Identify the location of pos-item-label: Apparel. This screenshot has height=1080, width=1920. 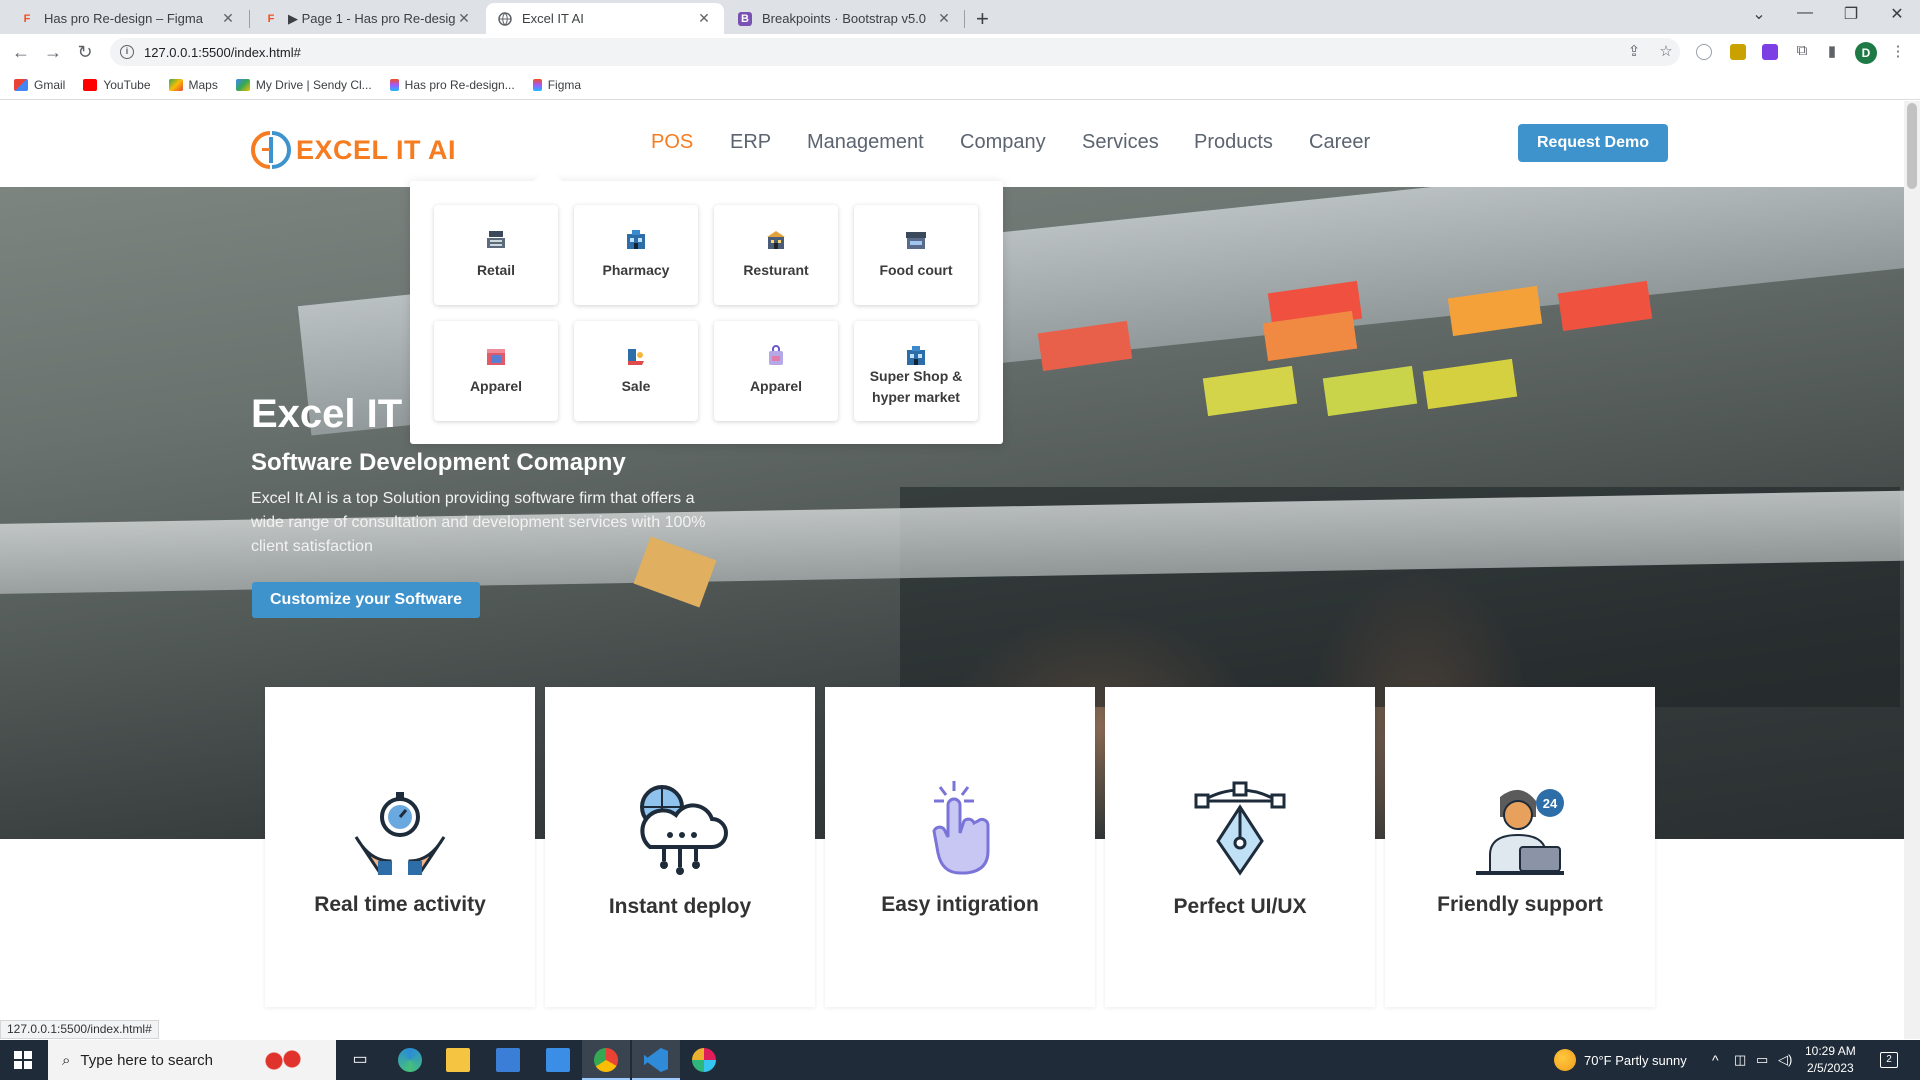
(776, 386).